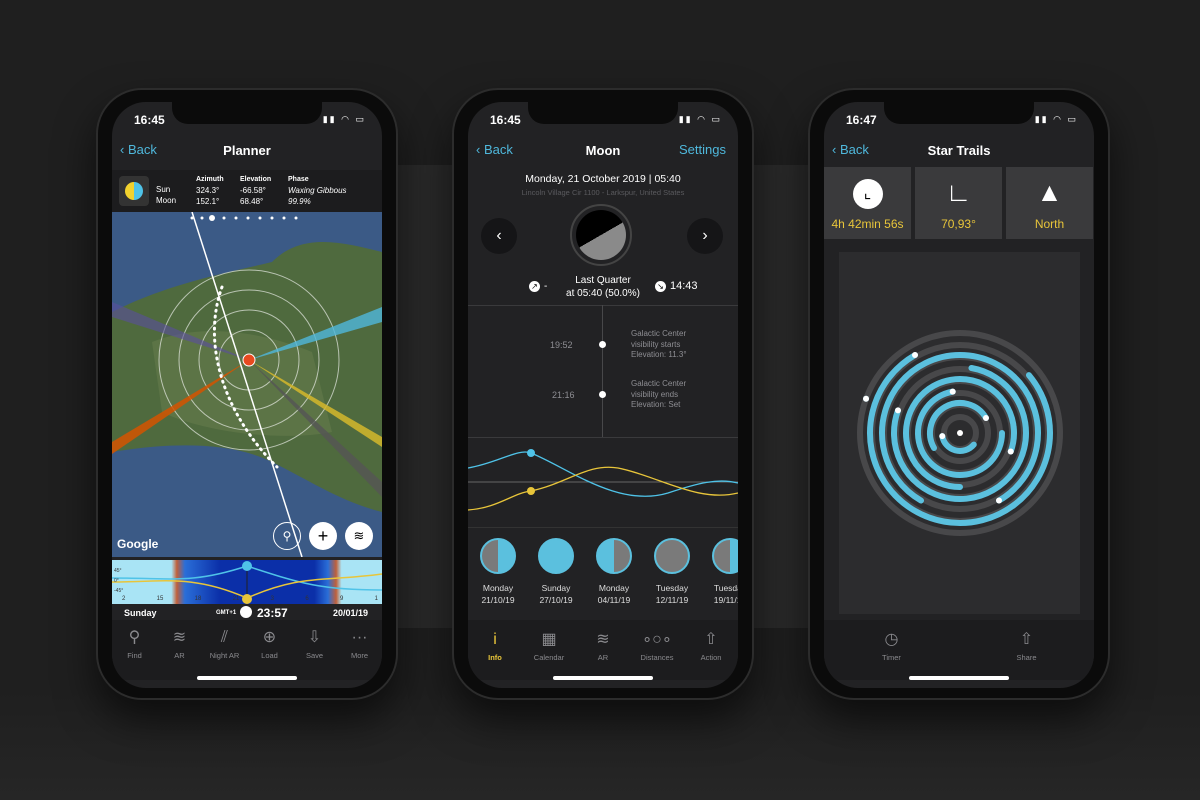 This screenshot has height=800, width=1200. Describe the element at coordinates (892, 655) in the screenshot. I see `tab-timer: ◷ Timer` at that location.